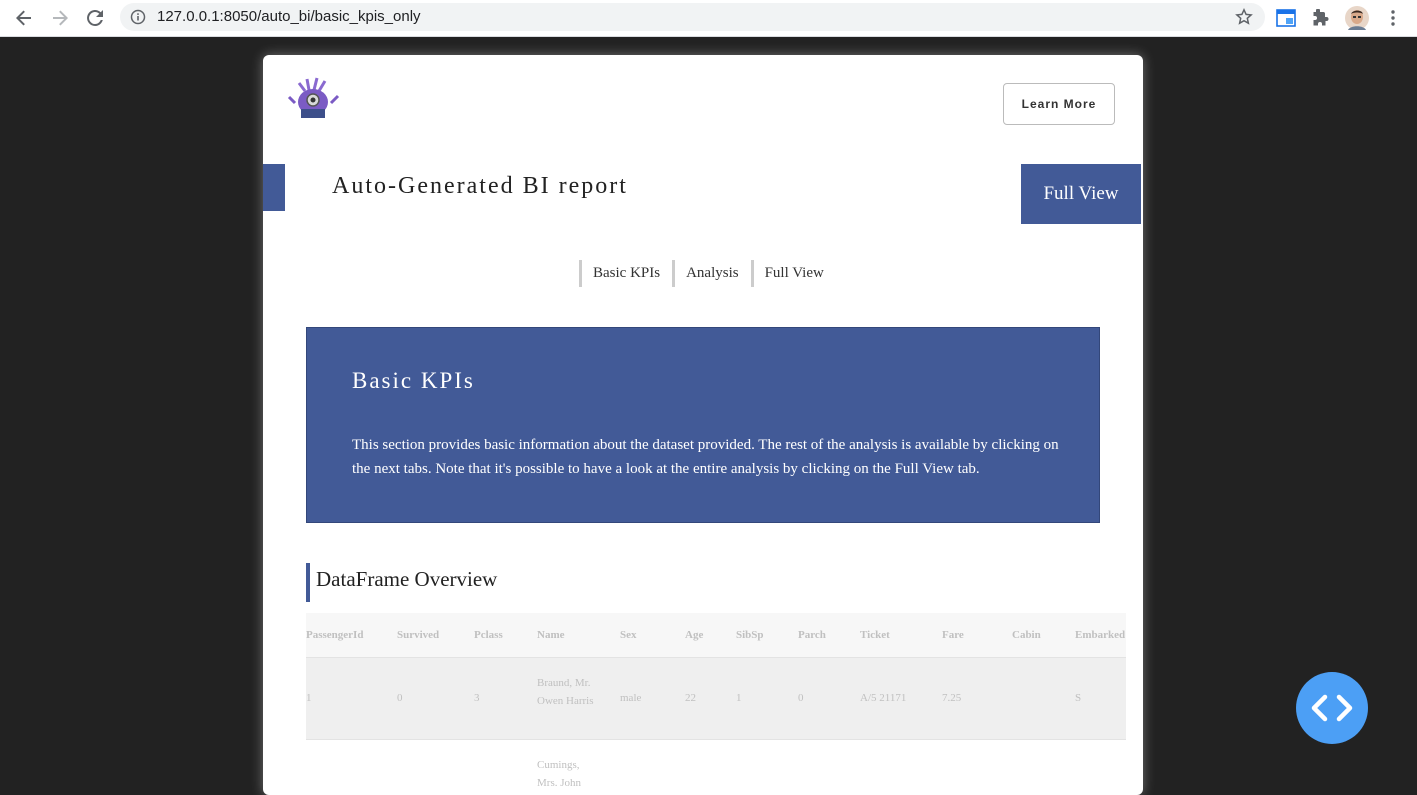 Image resolution: width=1417 pixels, height=795 pixels. Describe the element at coordinates (694, 635) in the screenshot. I see `column-header: Age` at that location.